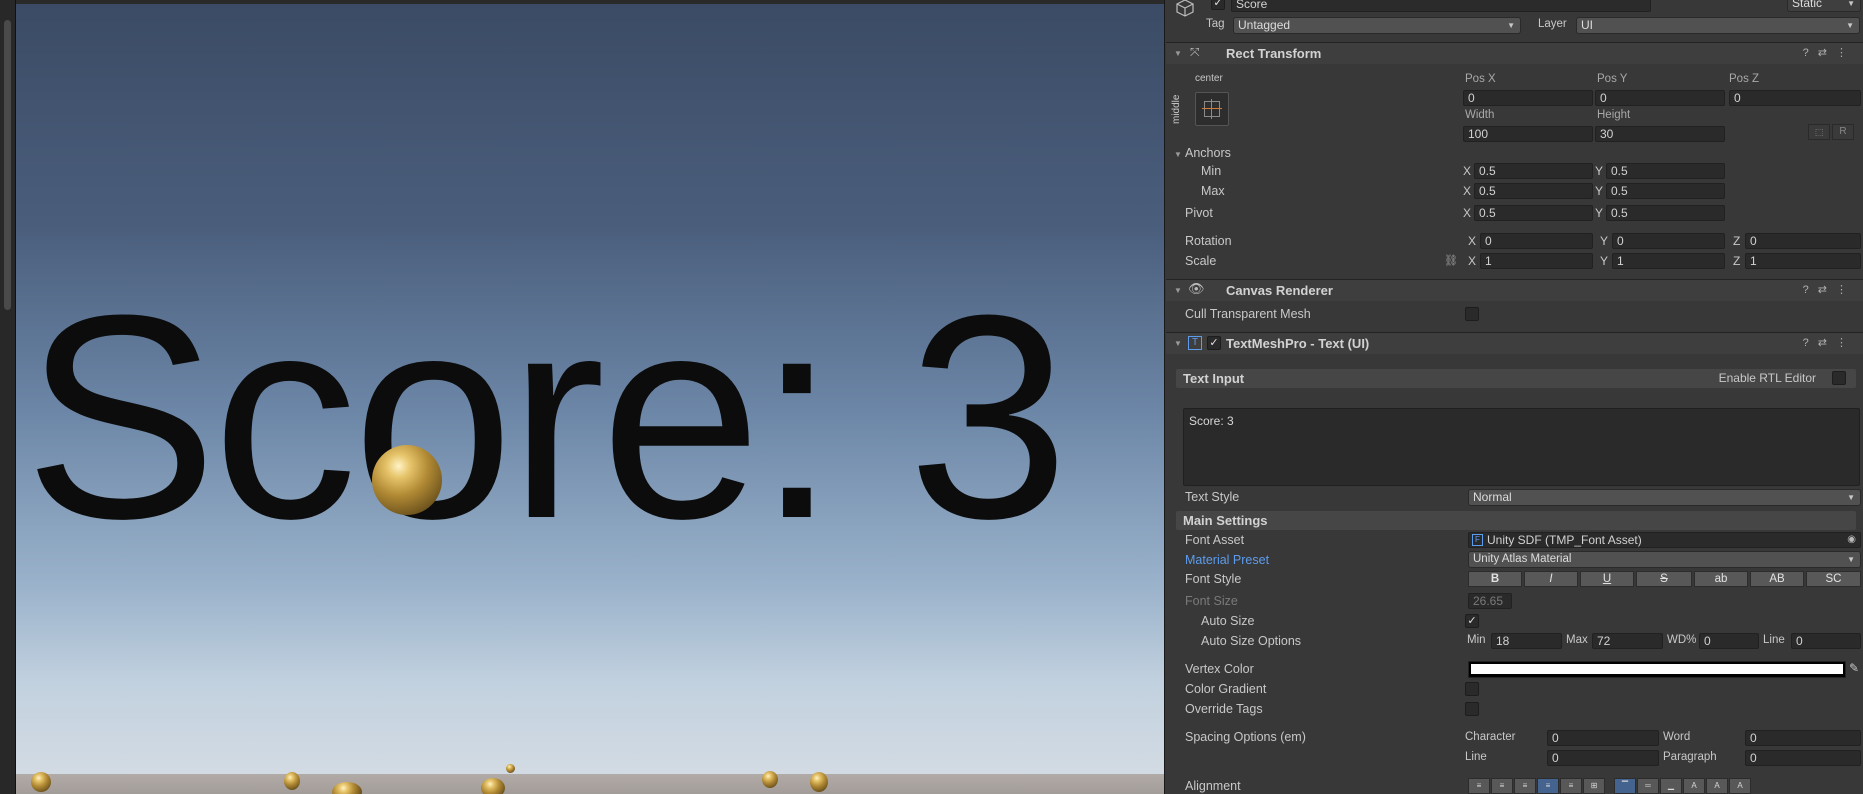 The height and width of the screenshot is (794, 1863). Describe the element at coordinates (1614, 115) in the screenshot. I see `height-label: Height` at that location.